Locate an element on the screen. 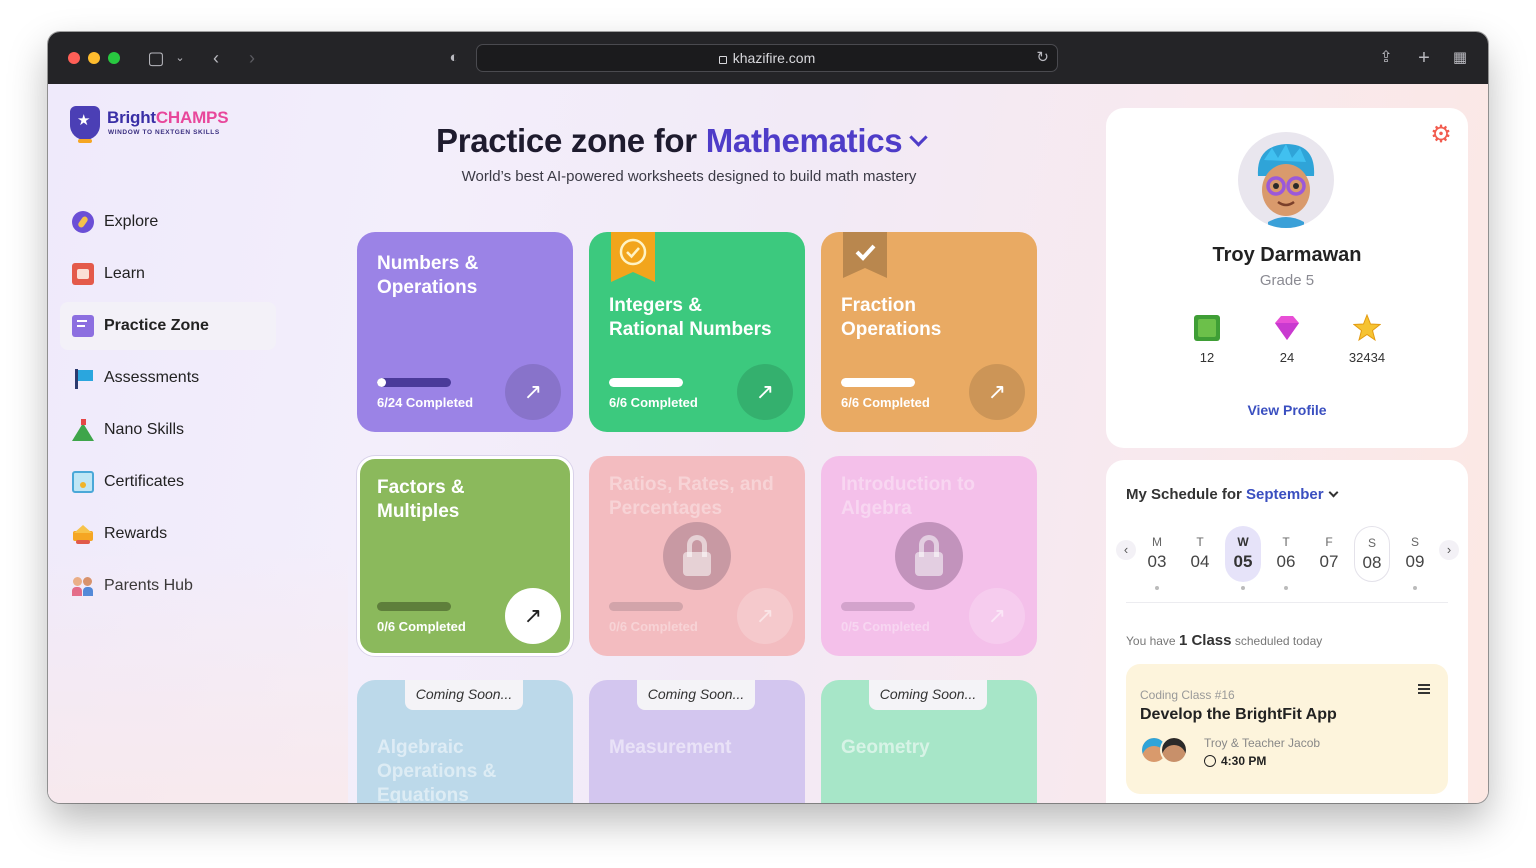 This screenshot has width=1536, height=868. topic-card-title-line: Integers & is located at coordinates (655, 305).